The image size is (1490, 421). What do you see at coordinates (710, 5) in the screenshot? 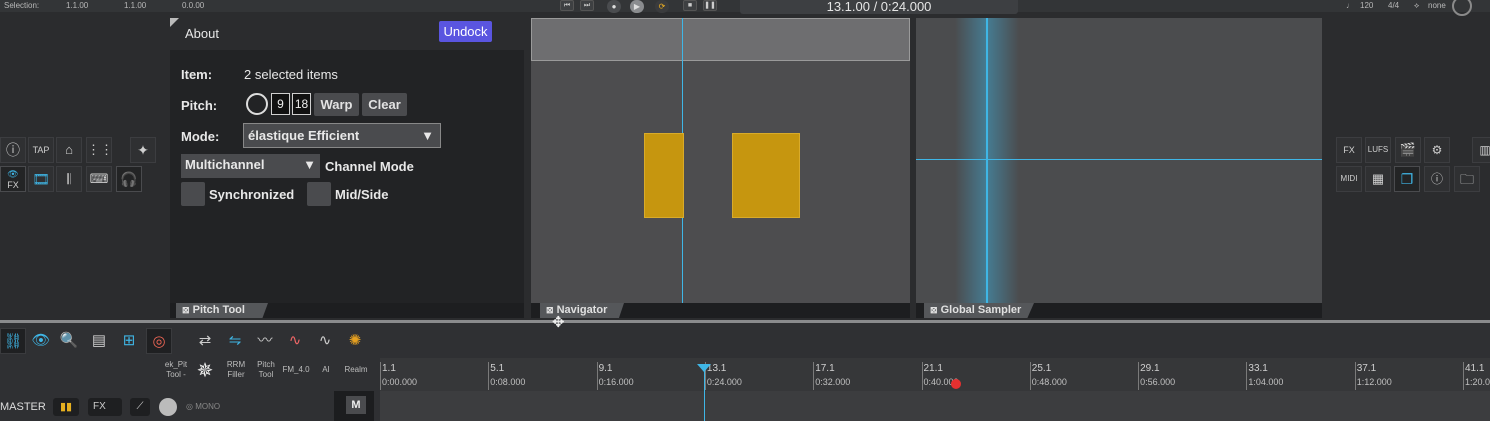
I see `pause-icon: ❚❚` at bounding box center [710, 5].